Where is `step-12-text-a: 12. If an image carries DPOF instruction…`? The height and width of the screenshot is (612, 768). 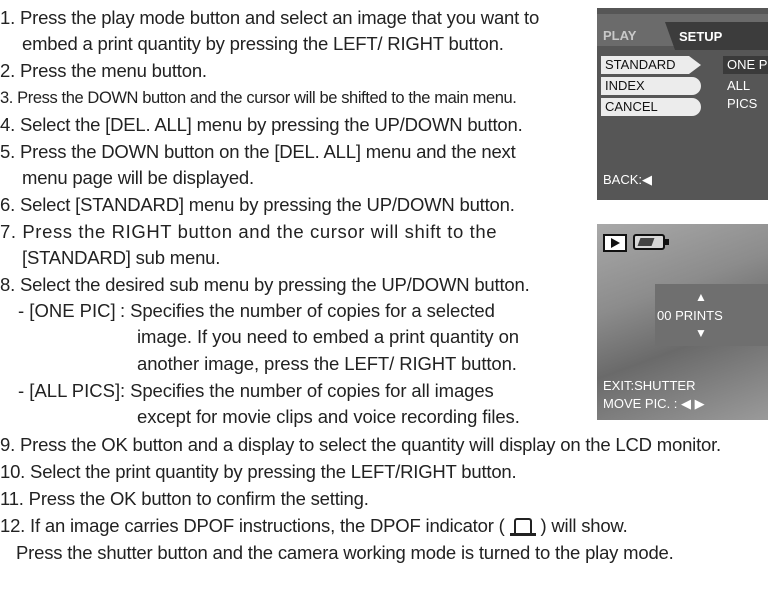
step-12-text-a: 12. If an image carries DPOF instruction… is located at coordinates (252, 525).